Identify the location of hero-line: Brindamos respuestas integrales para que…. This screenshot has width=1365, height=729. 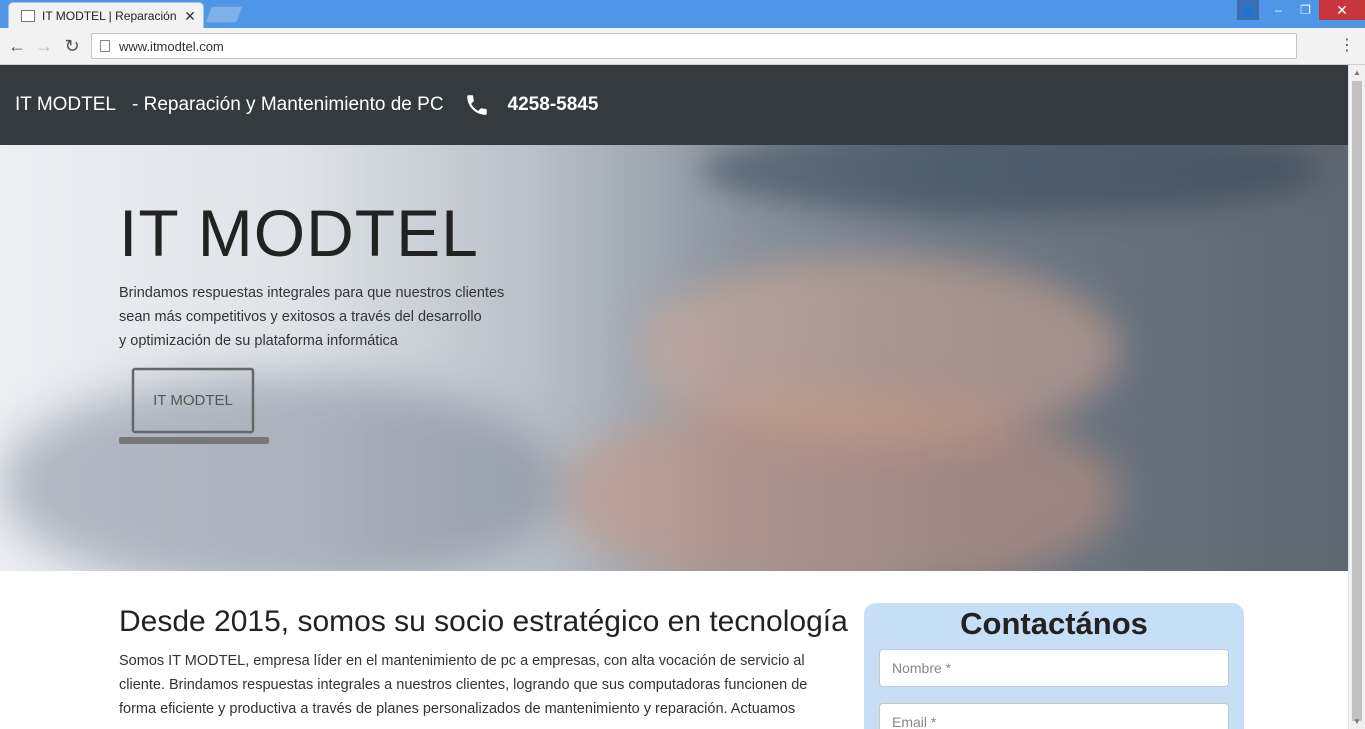
(312, 293).